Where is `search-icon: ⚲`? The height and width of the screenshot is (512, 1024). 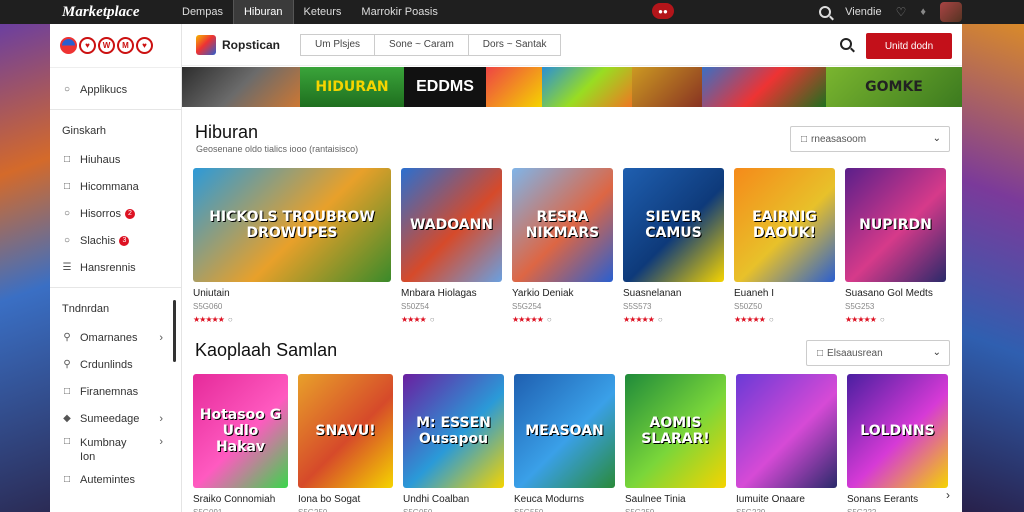 search-icon: ⚲ is located at coordinates (67, 337).